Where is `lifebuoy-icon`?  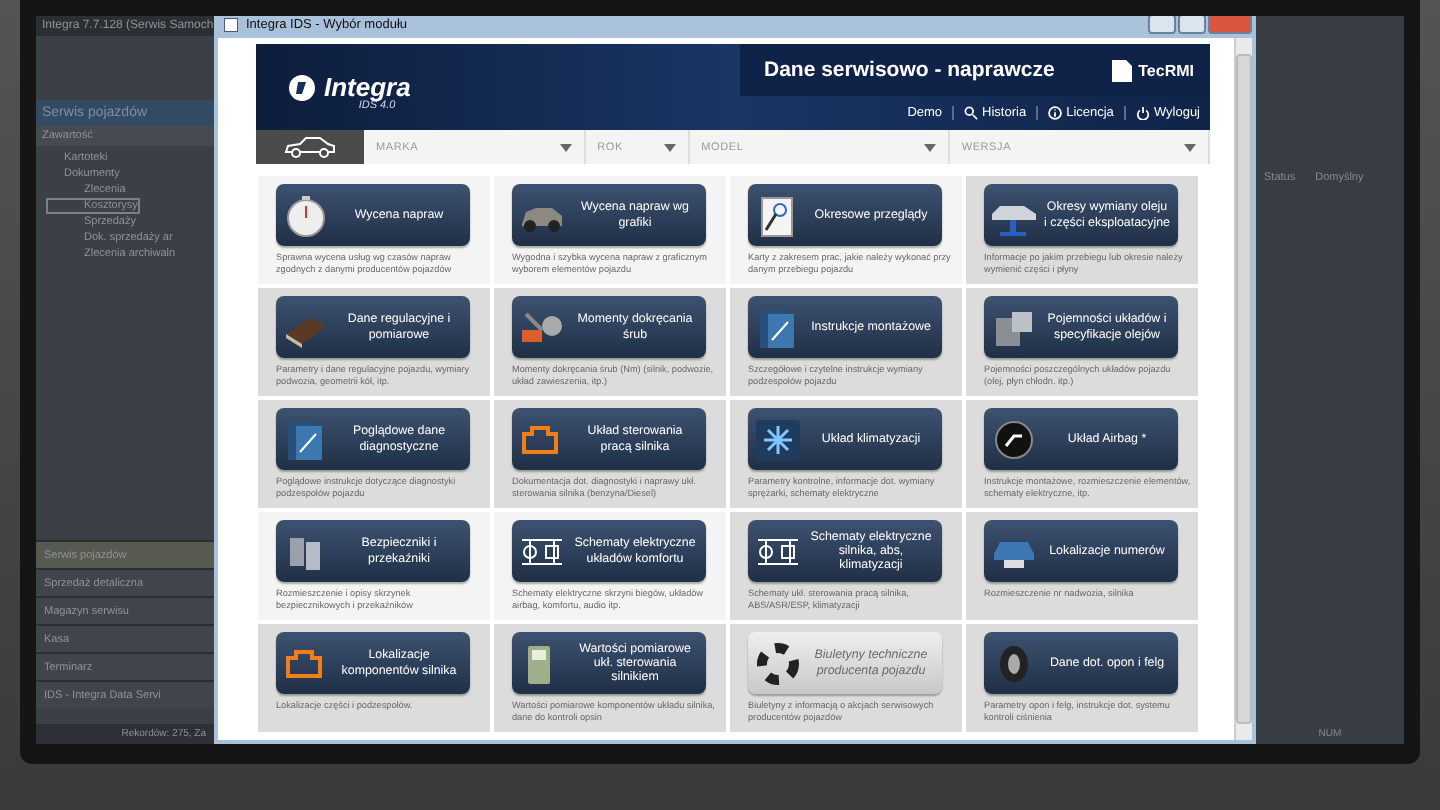
lifebuoy-icon is located at coordinates (778, 663).